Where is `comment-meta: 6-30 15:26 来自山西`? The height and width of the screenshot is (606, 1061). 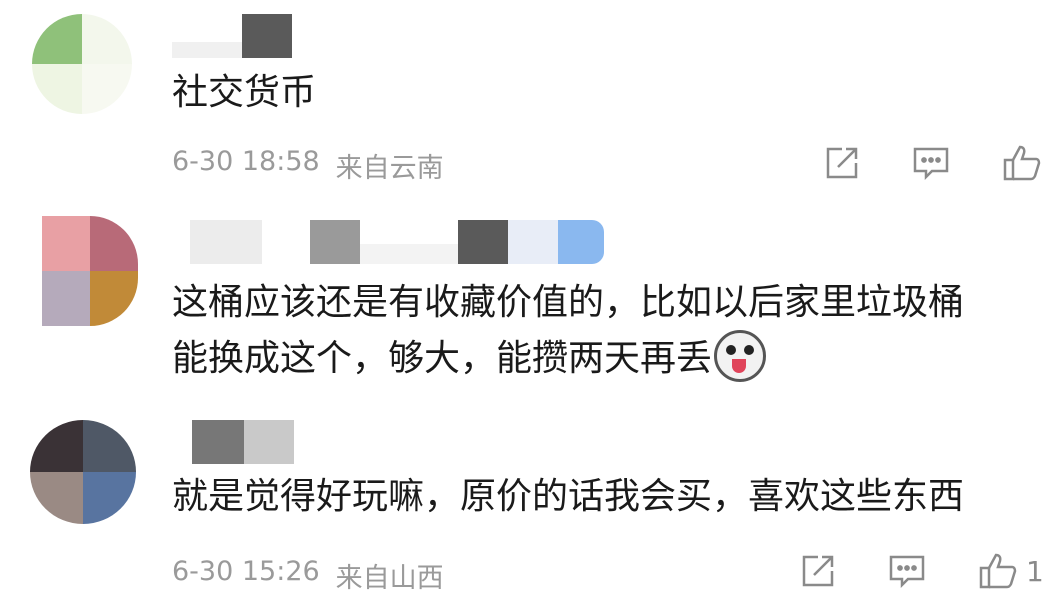
comment-meta: 6-30 15:26 来自山西 is located at coordinates (308, 575).